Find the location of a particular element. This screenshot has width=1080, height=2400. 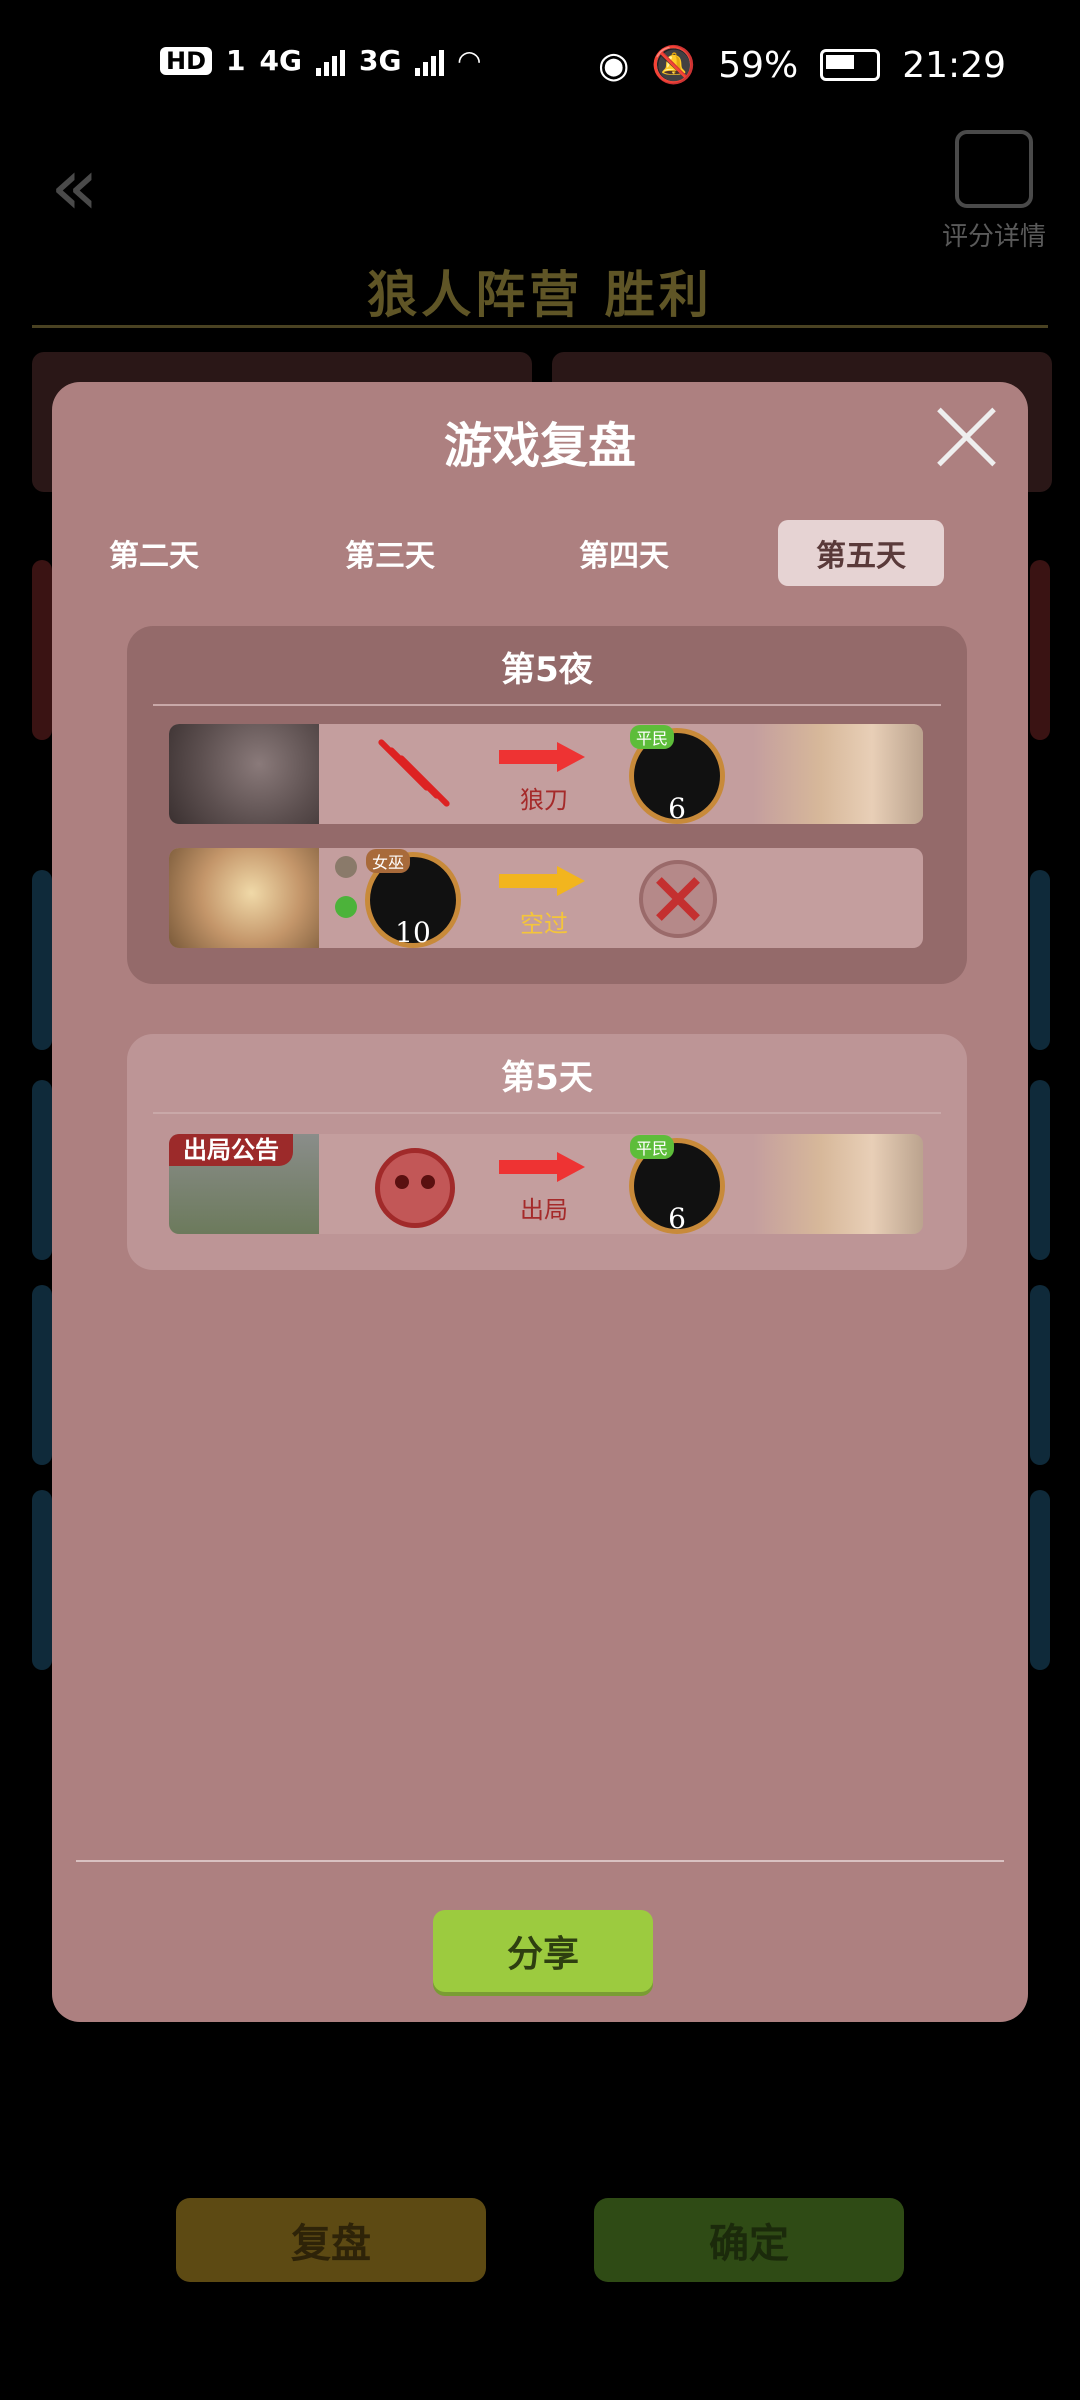

player-number: 10 is located at coordinates (413, 932).